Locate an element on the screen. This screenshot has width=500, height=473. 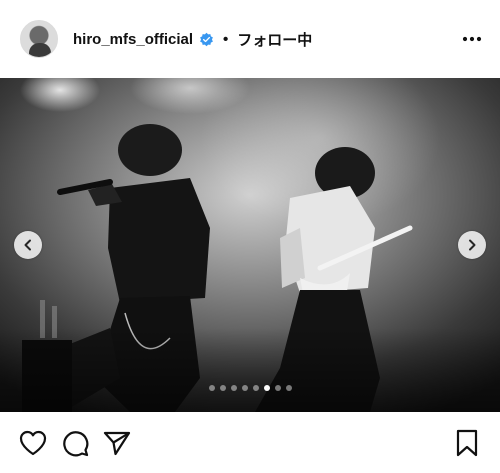
following-button: フォロー中 is located at coordinates (274, 39).